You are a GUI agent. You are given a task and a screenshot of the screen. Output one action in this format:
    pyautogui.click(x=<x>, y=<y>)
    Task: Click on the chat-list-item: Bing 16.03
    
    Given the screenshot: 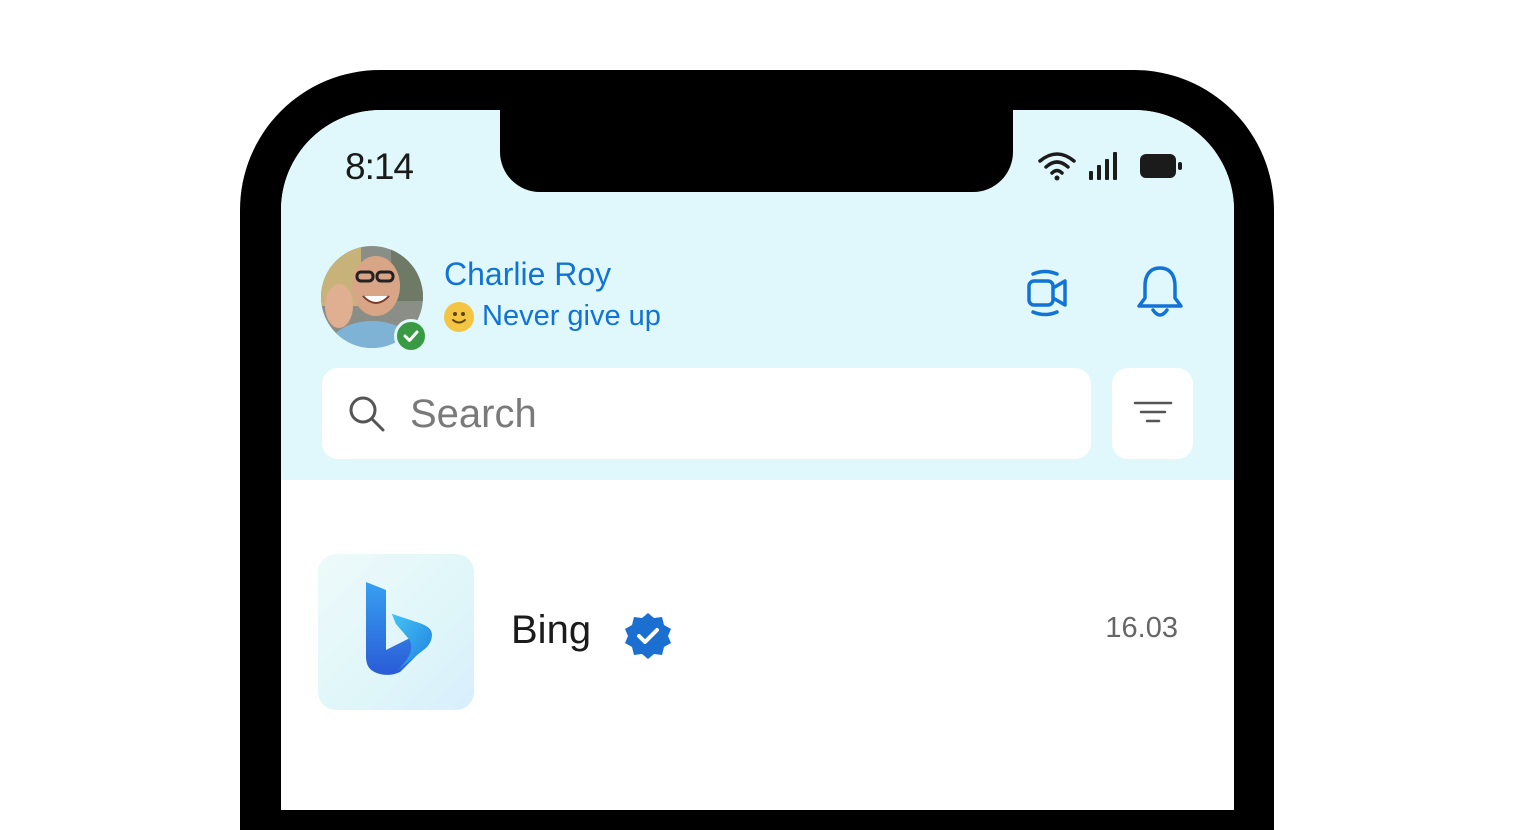 What is the action you would take?
    pyautogui.click(x=758, y=632)
    